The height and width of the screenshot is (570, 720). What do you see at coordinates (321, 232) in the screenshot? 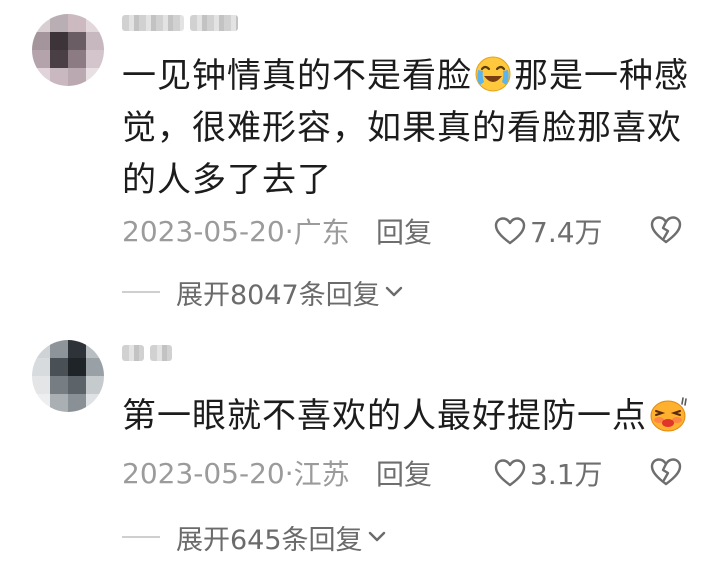
I see `comment-location: 广东` at bounding box center [321, 232].